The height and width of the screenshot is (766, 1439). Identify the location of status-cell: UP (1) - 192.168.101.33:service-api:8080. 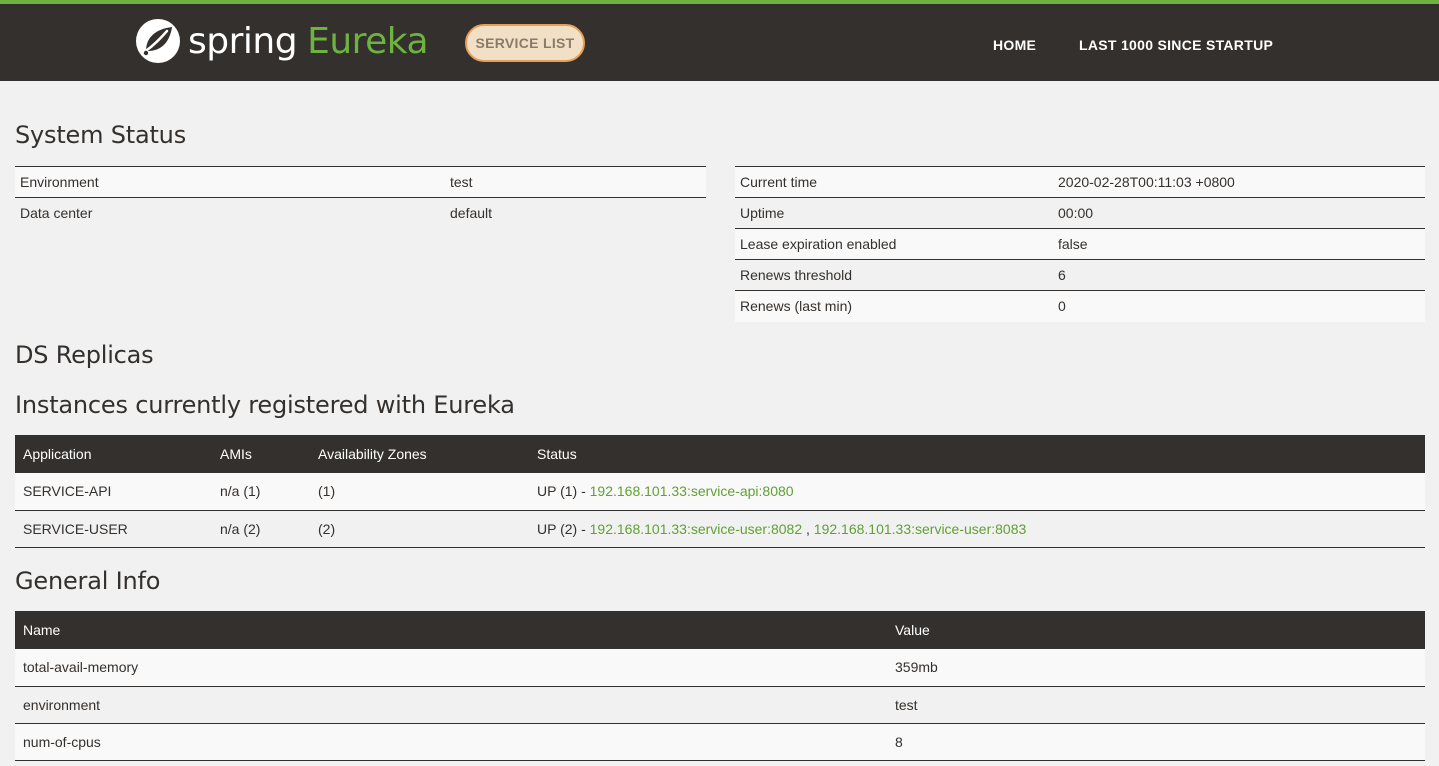
(977, 492).